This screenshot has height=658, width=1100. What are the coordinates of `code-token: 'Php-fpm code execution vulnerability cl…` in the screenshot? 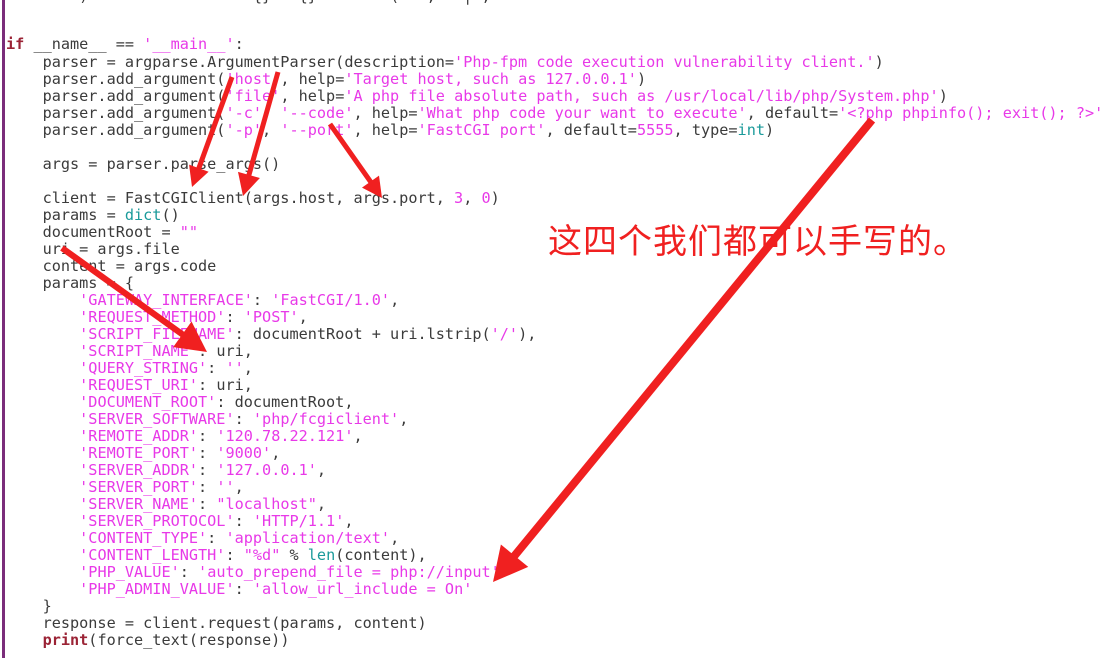 It's located at (664, 62).